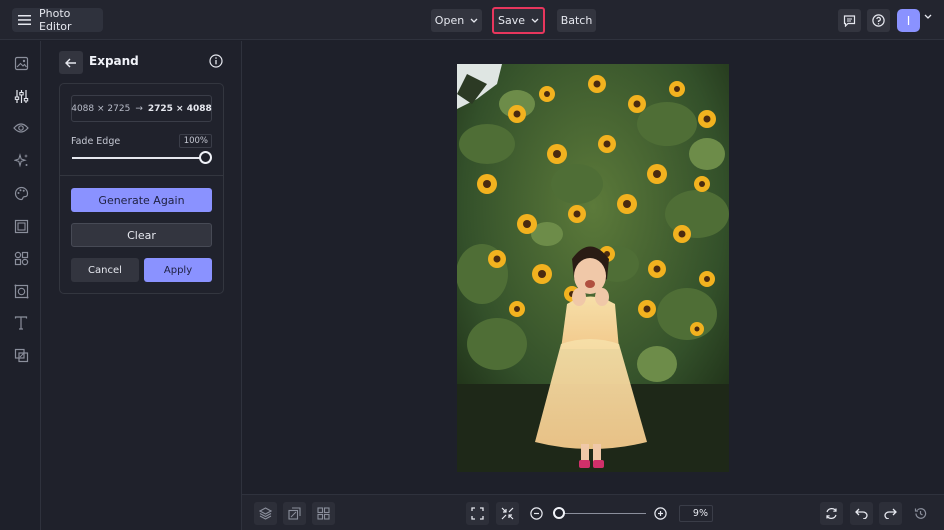  I want to click on original-dimensions: 4088 × 2725, so click(101, 108).